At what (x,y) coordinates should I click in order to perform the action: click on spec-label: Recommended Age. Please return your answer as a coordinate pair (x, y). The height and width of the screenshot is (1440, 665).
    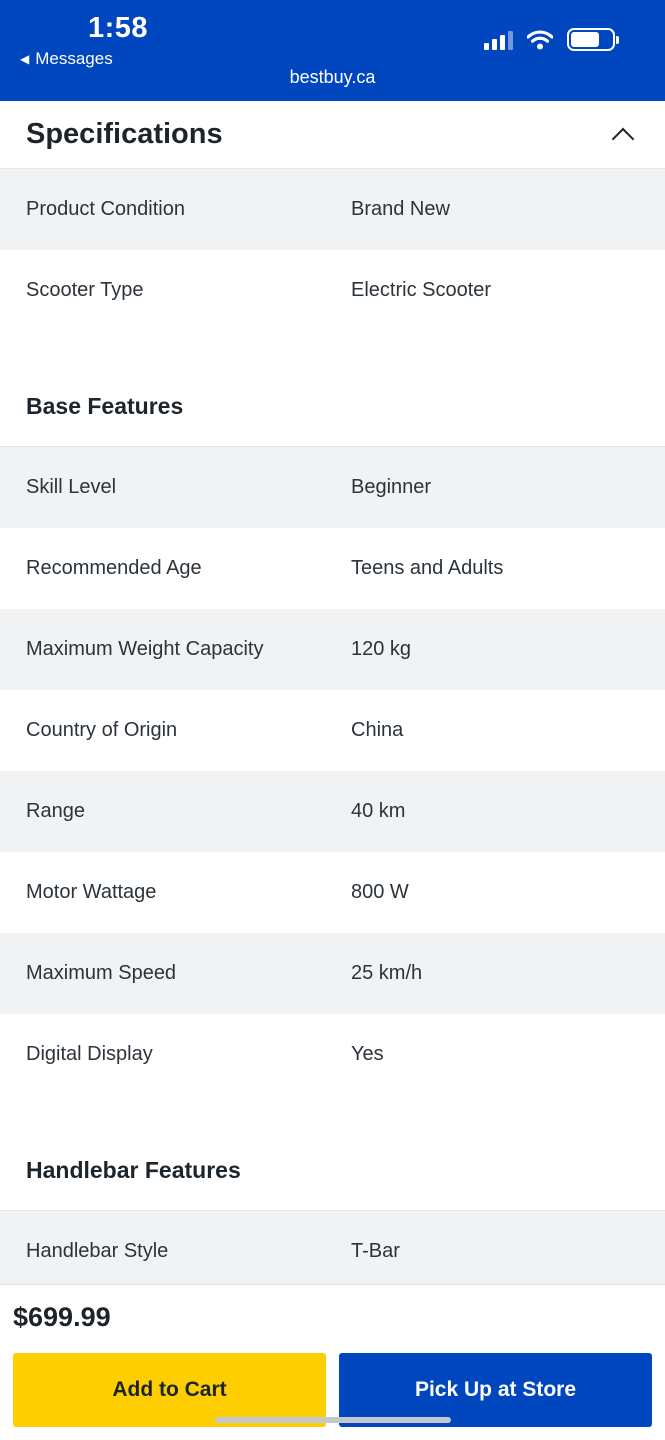
    Looking at the image, I should click on (114, 568).